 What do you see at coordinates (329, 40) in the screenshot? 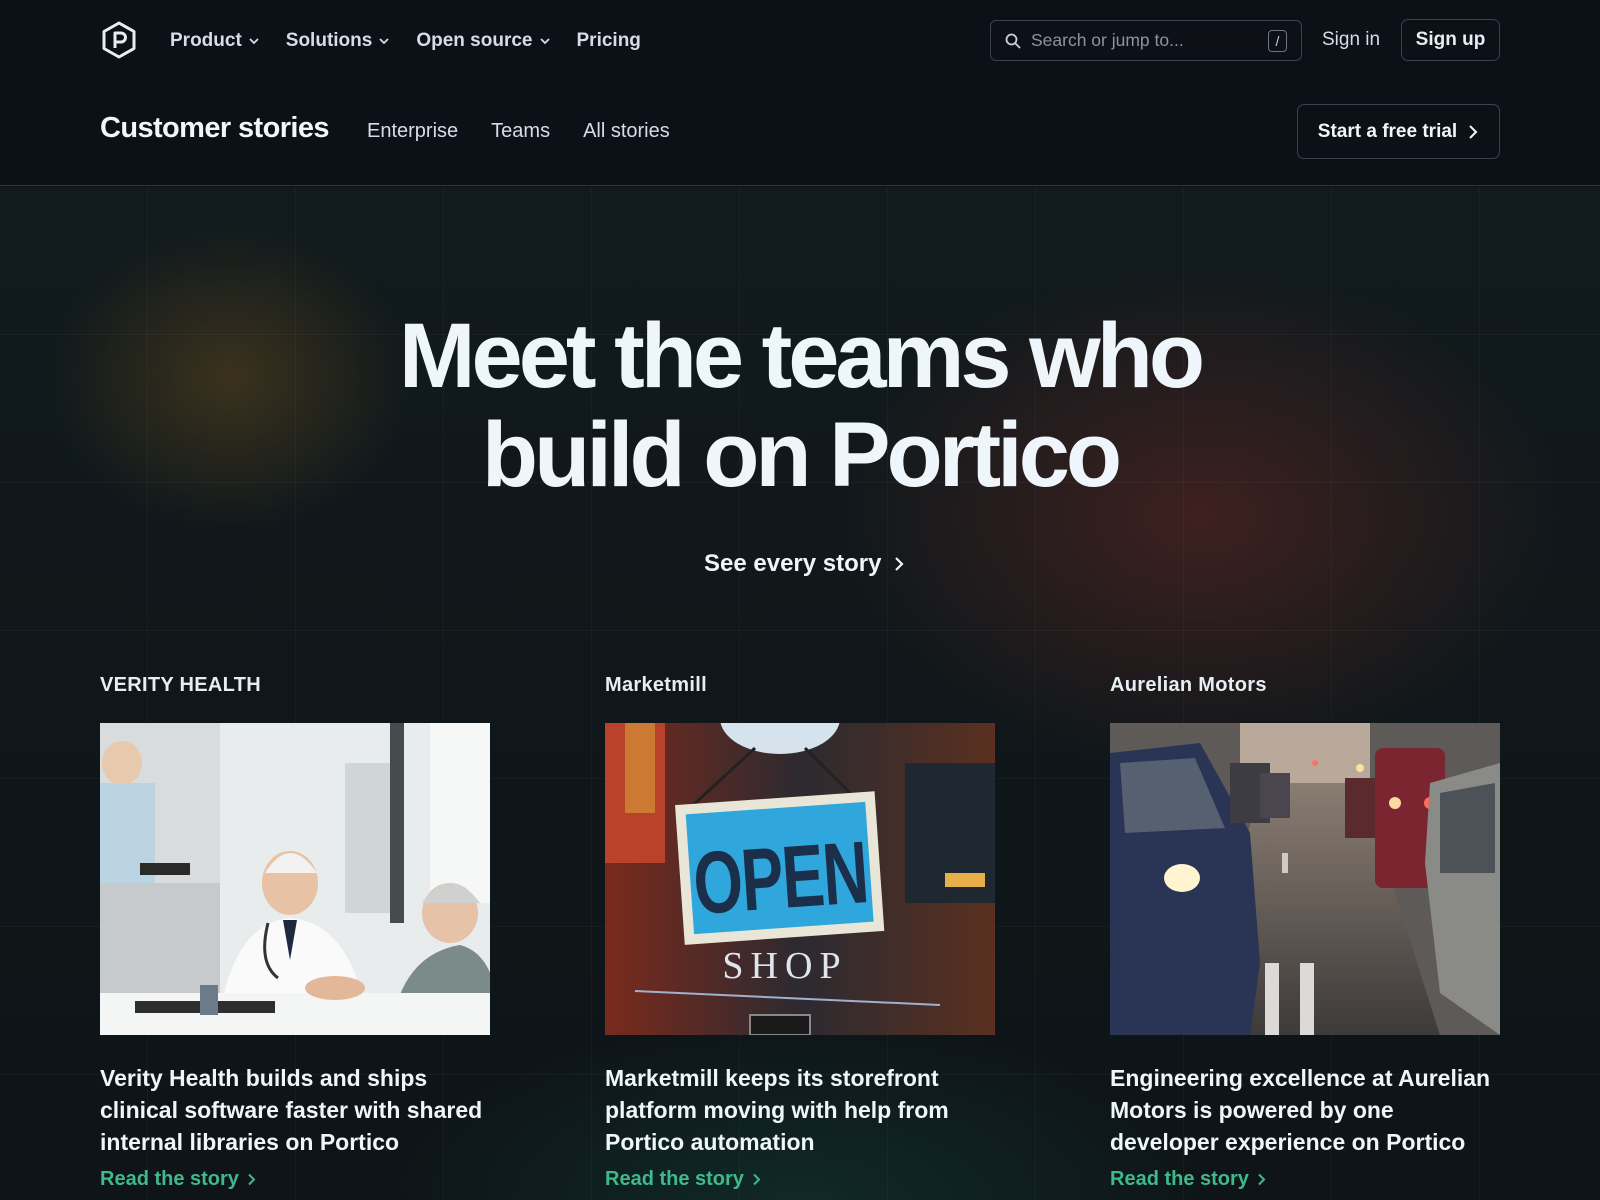
I see `nav-item-label: Solutions` at bounding box center [329, 40].